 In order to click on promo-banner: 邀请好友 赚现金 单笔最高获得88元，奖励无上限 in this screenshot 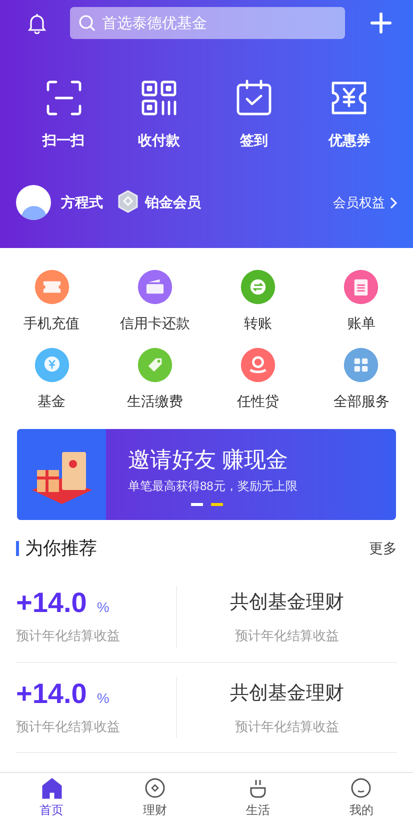, I will do `click(206, 474)`.